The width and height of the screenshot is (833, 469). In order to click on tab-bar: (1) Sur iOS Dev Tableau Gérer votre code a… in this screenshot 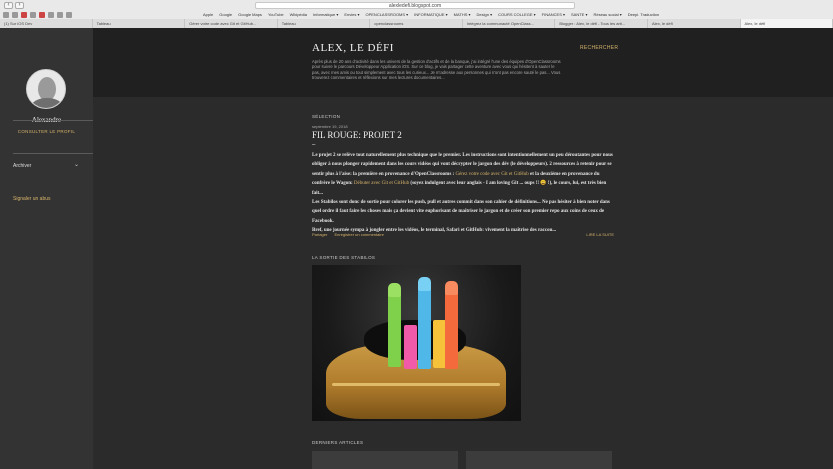, I will do `click(416, 23)`.